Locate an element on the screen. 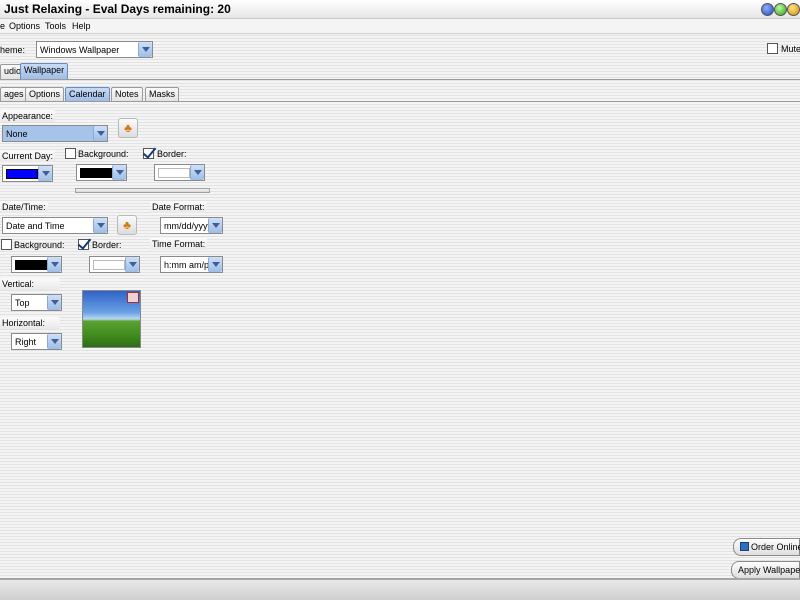 The image size is (800, 600). datetime-settings-icon: ♣ is located at coordinates (127, 225).